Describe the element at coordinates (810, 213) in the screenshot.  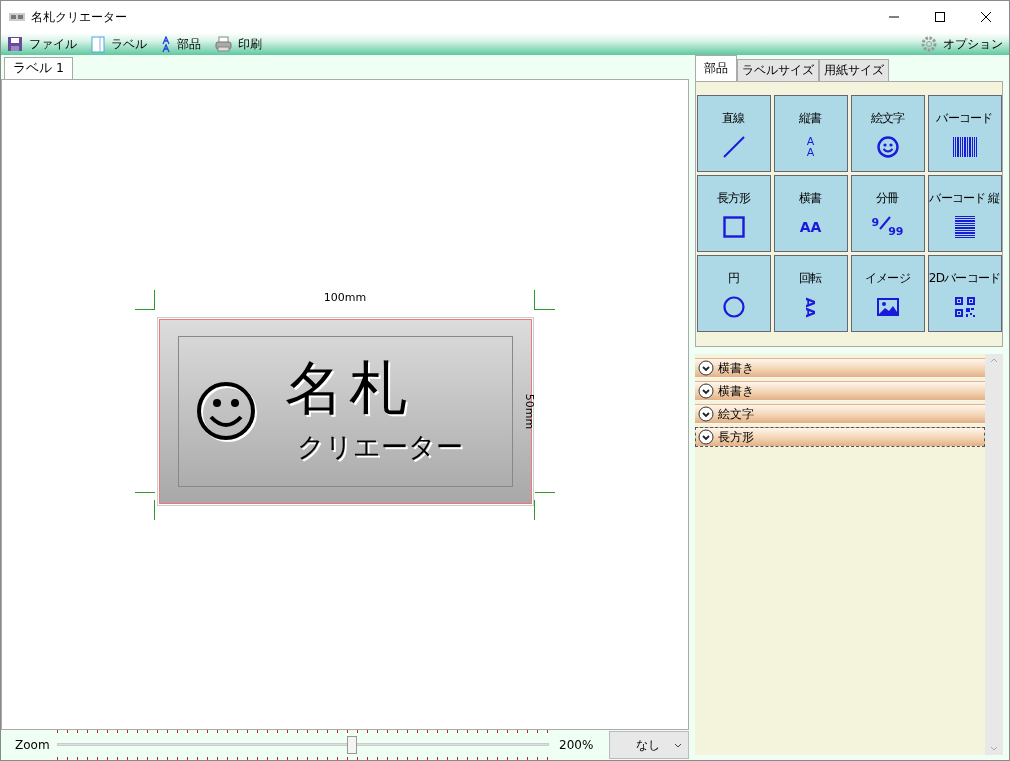
I see `part-button: 横書 AA` at that location.